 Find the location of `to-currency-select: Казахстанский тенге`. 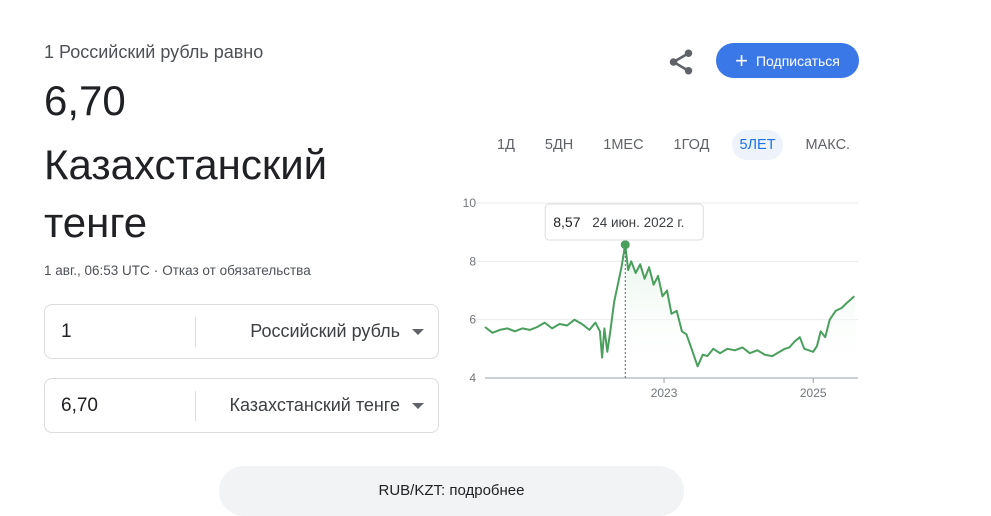

to-currency-select: Казахстанский тенге is located at coordinates (317, 405).